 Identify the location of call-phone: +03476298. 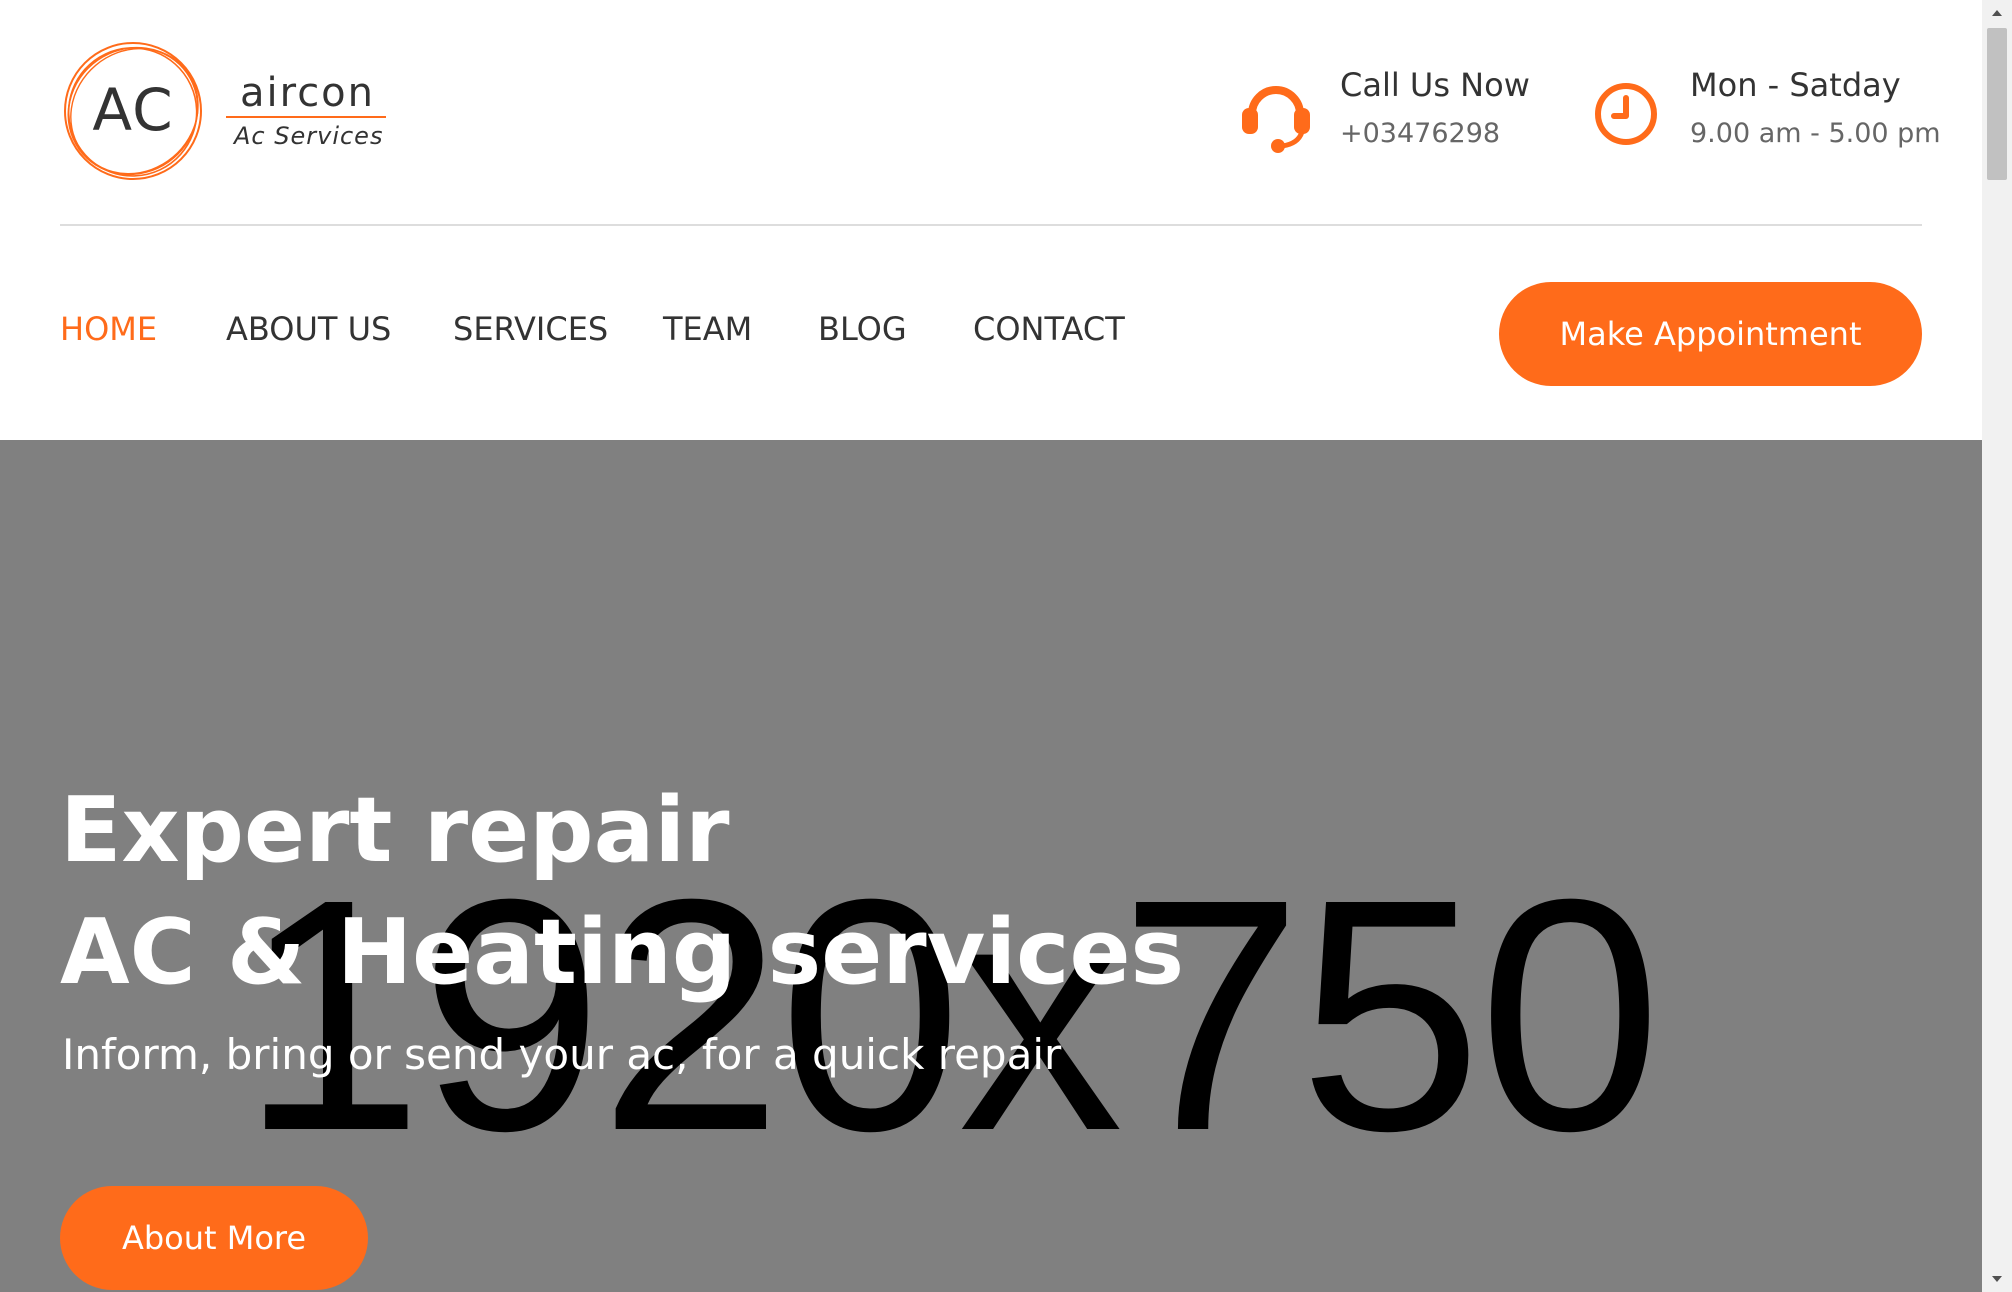
(1420, 133).